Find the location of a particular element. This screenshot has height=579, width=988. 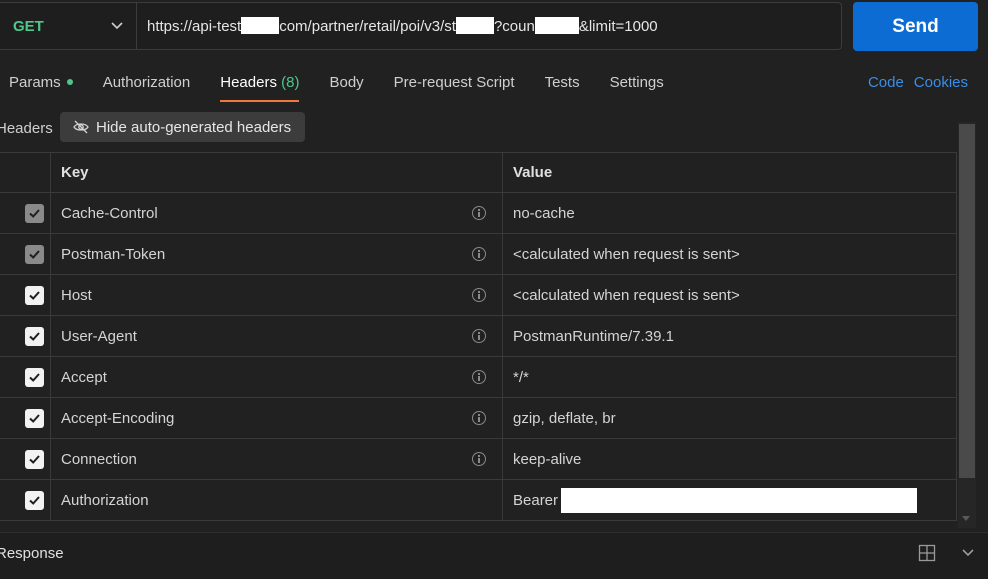

table-row: Authorization Bearer is located at coordinates (478, 500).